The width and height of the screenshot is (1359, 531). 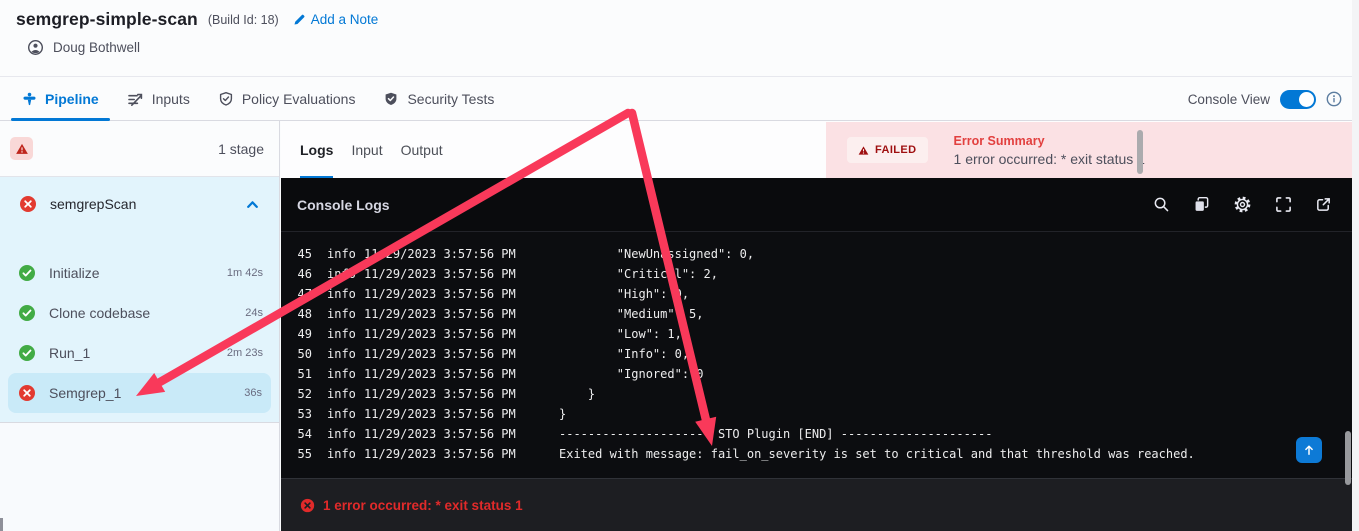 I want to click on build-id: (Build Id: 18), so click(x=243, y=19).